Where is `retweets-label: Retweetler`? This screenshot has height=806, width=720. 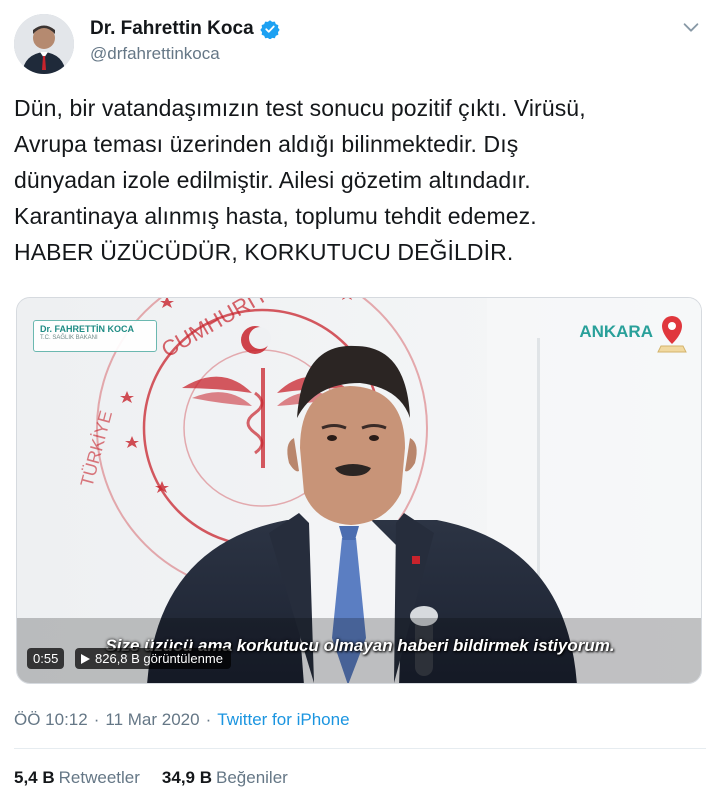 retweets-label: Retweetler is located at coordinates (99, 777).